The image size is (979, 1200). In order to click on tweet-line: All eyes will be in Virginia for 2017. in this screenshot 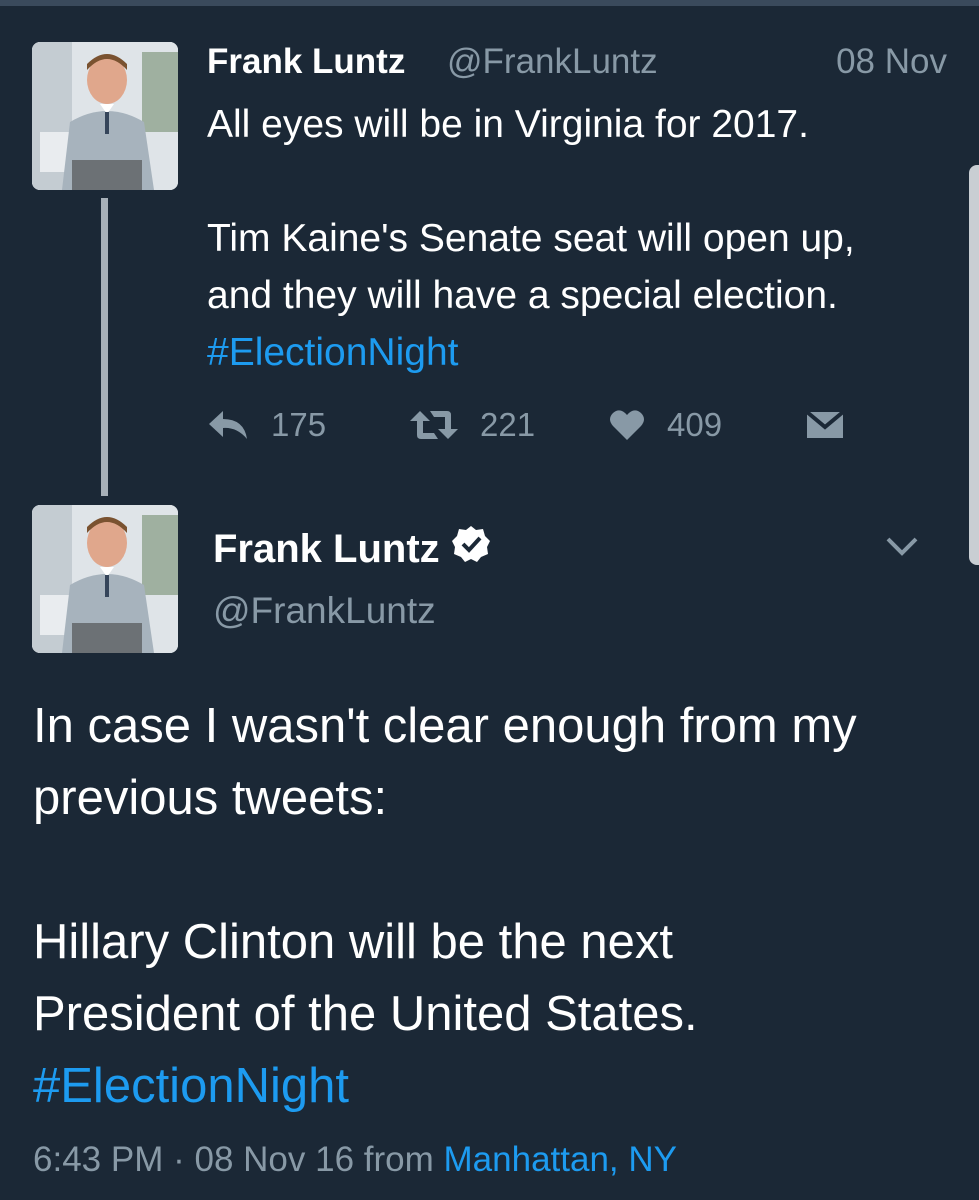, I will do `click(508, 124)`.